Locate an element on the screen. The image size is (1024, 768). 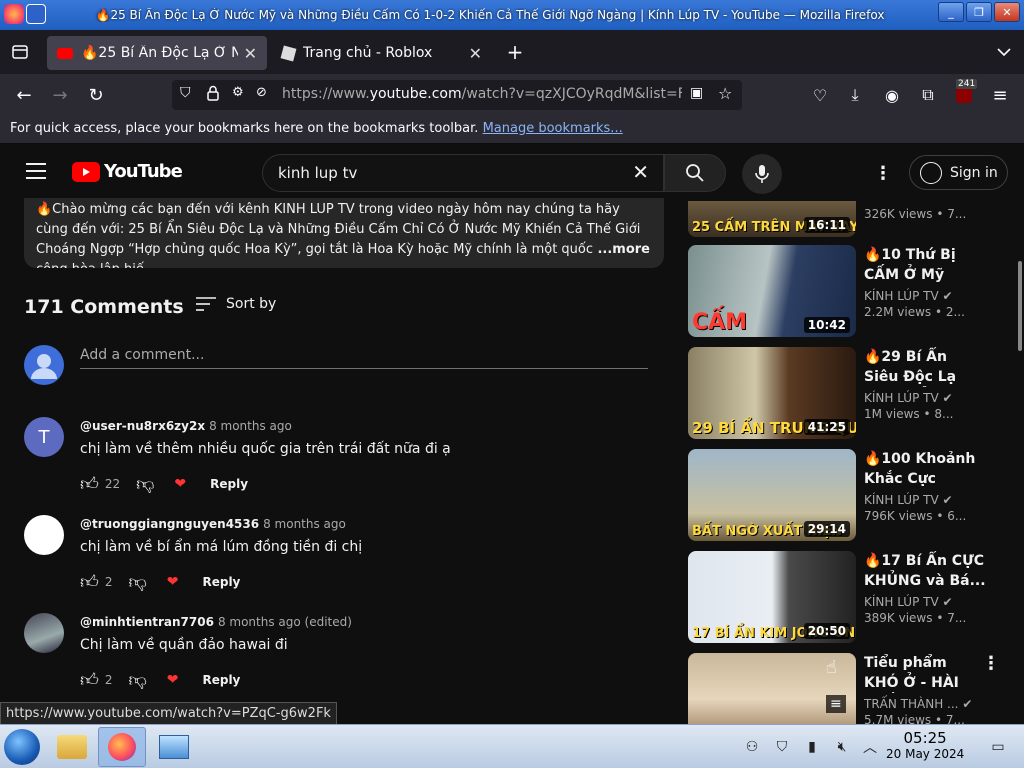
show-desktop-icon: ▭ is located at coordinates (998, 747).